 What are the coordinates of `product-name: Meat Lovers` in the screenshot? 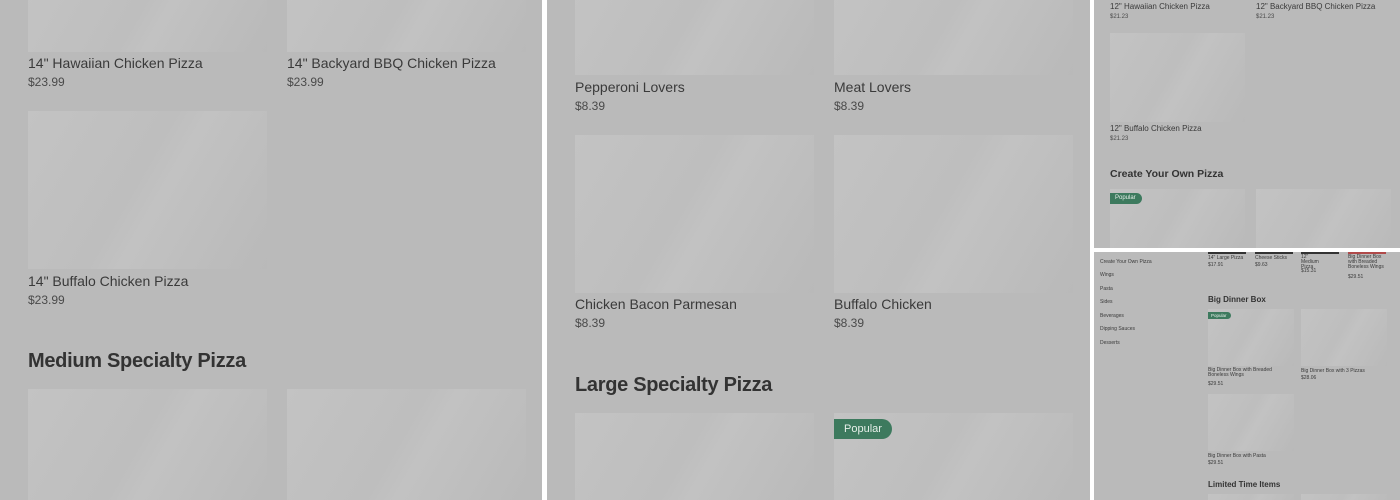 It's located at (872, 87).